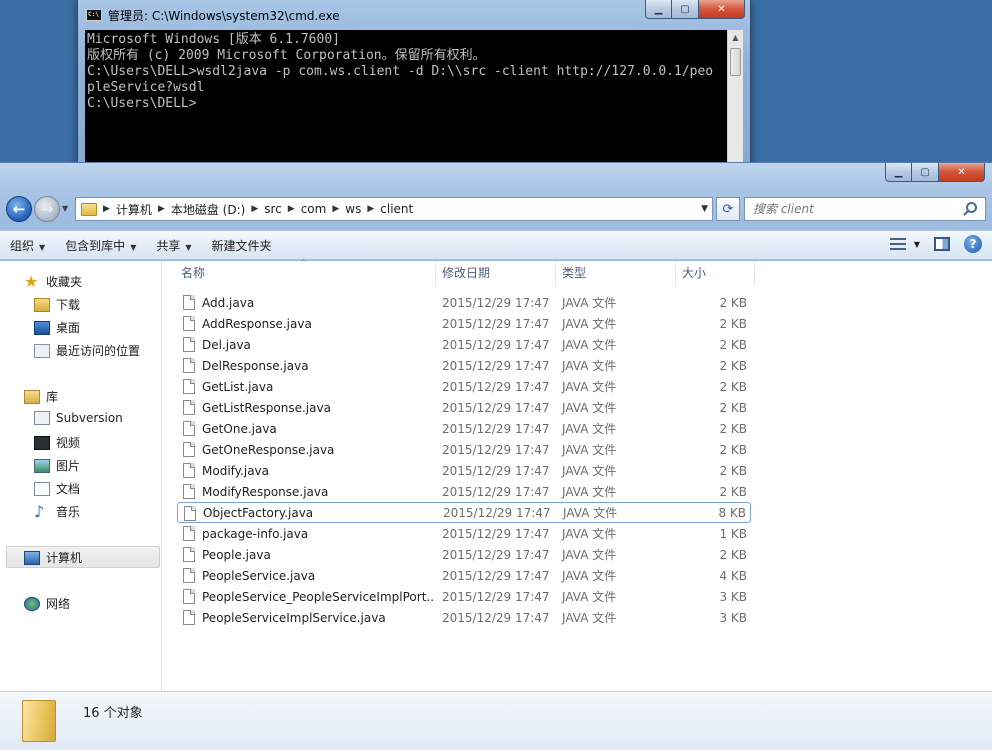 Image resolution: width=992 pixels, height=750 pixels. Describe the element at coordinates (242, 245) in the screenshot. I see `new-folder-button: 新建文件夹` at that location.